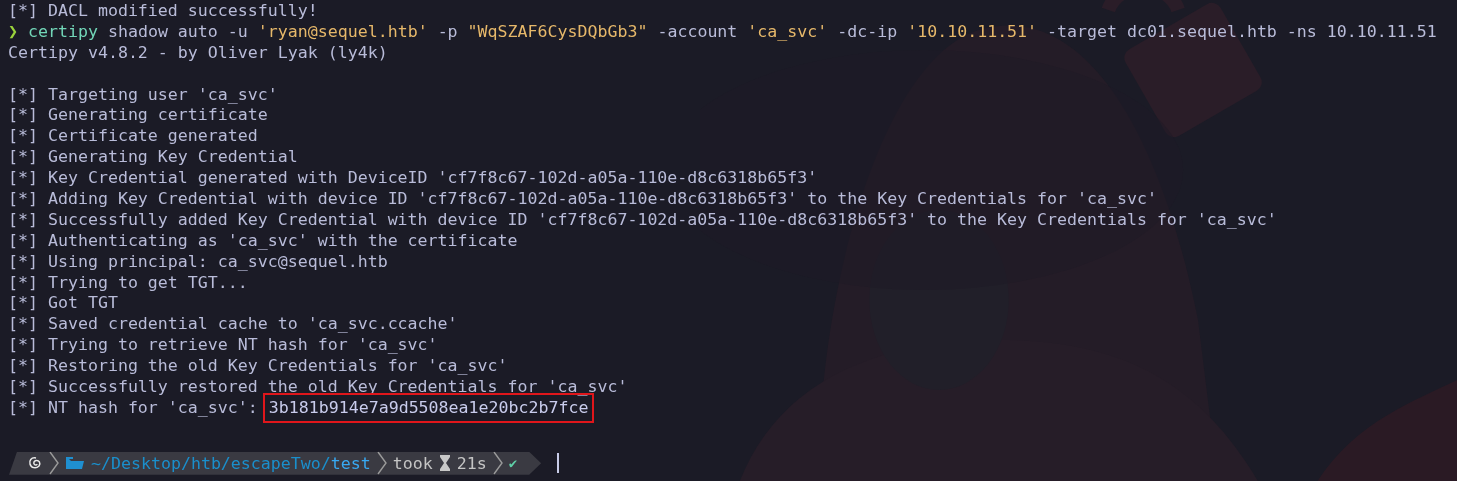  Describe the element at coordinates (75, 463) in the screenshot. I see `folder-icon` at that location.